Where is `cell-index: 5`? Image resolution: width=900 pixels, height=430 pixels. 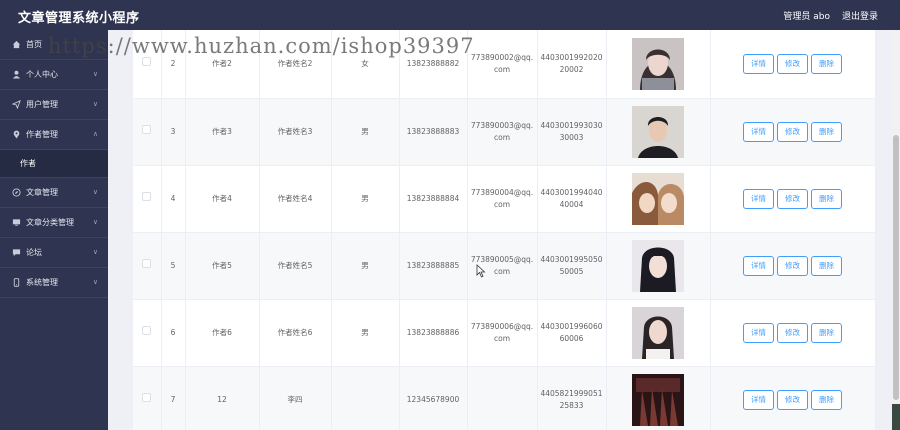
cell-index: 5 is located at coordinates (173, 266).